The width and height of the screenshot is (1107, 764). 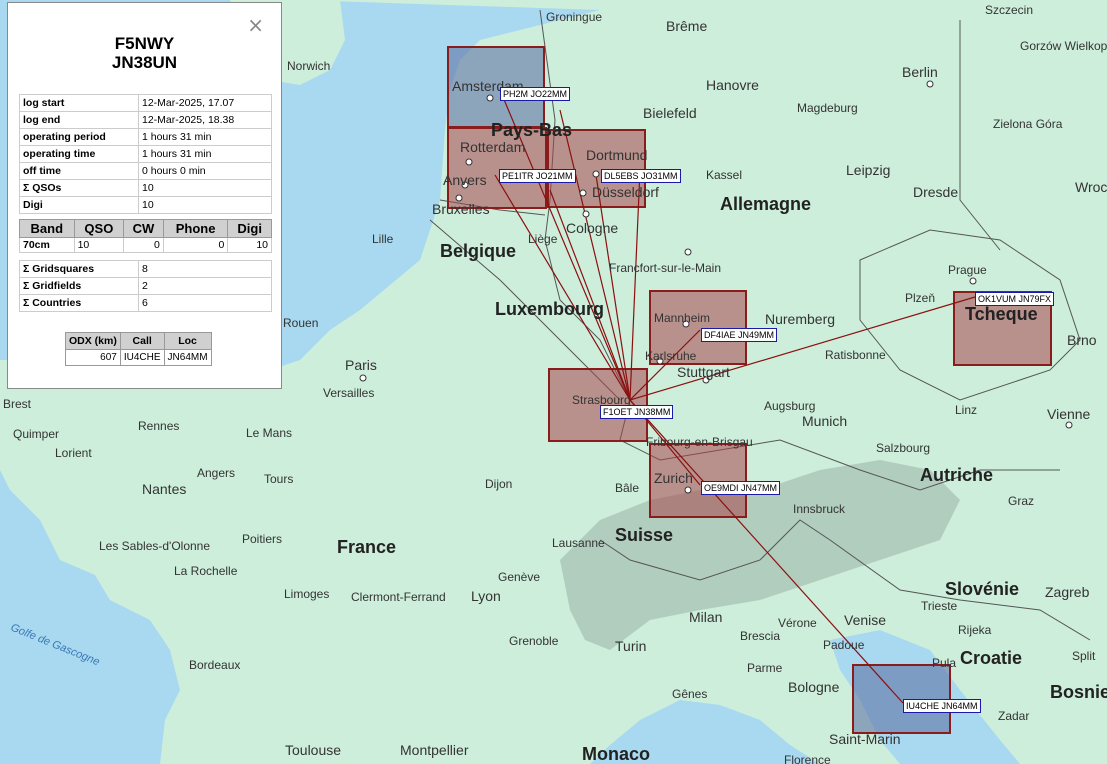 I want to click on city-label: Milan, so click(x=705, y=617).